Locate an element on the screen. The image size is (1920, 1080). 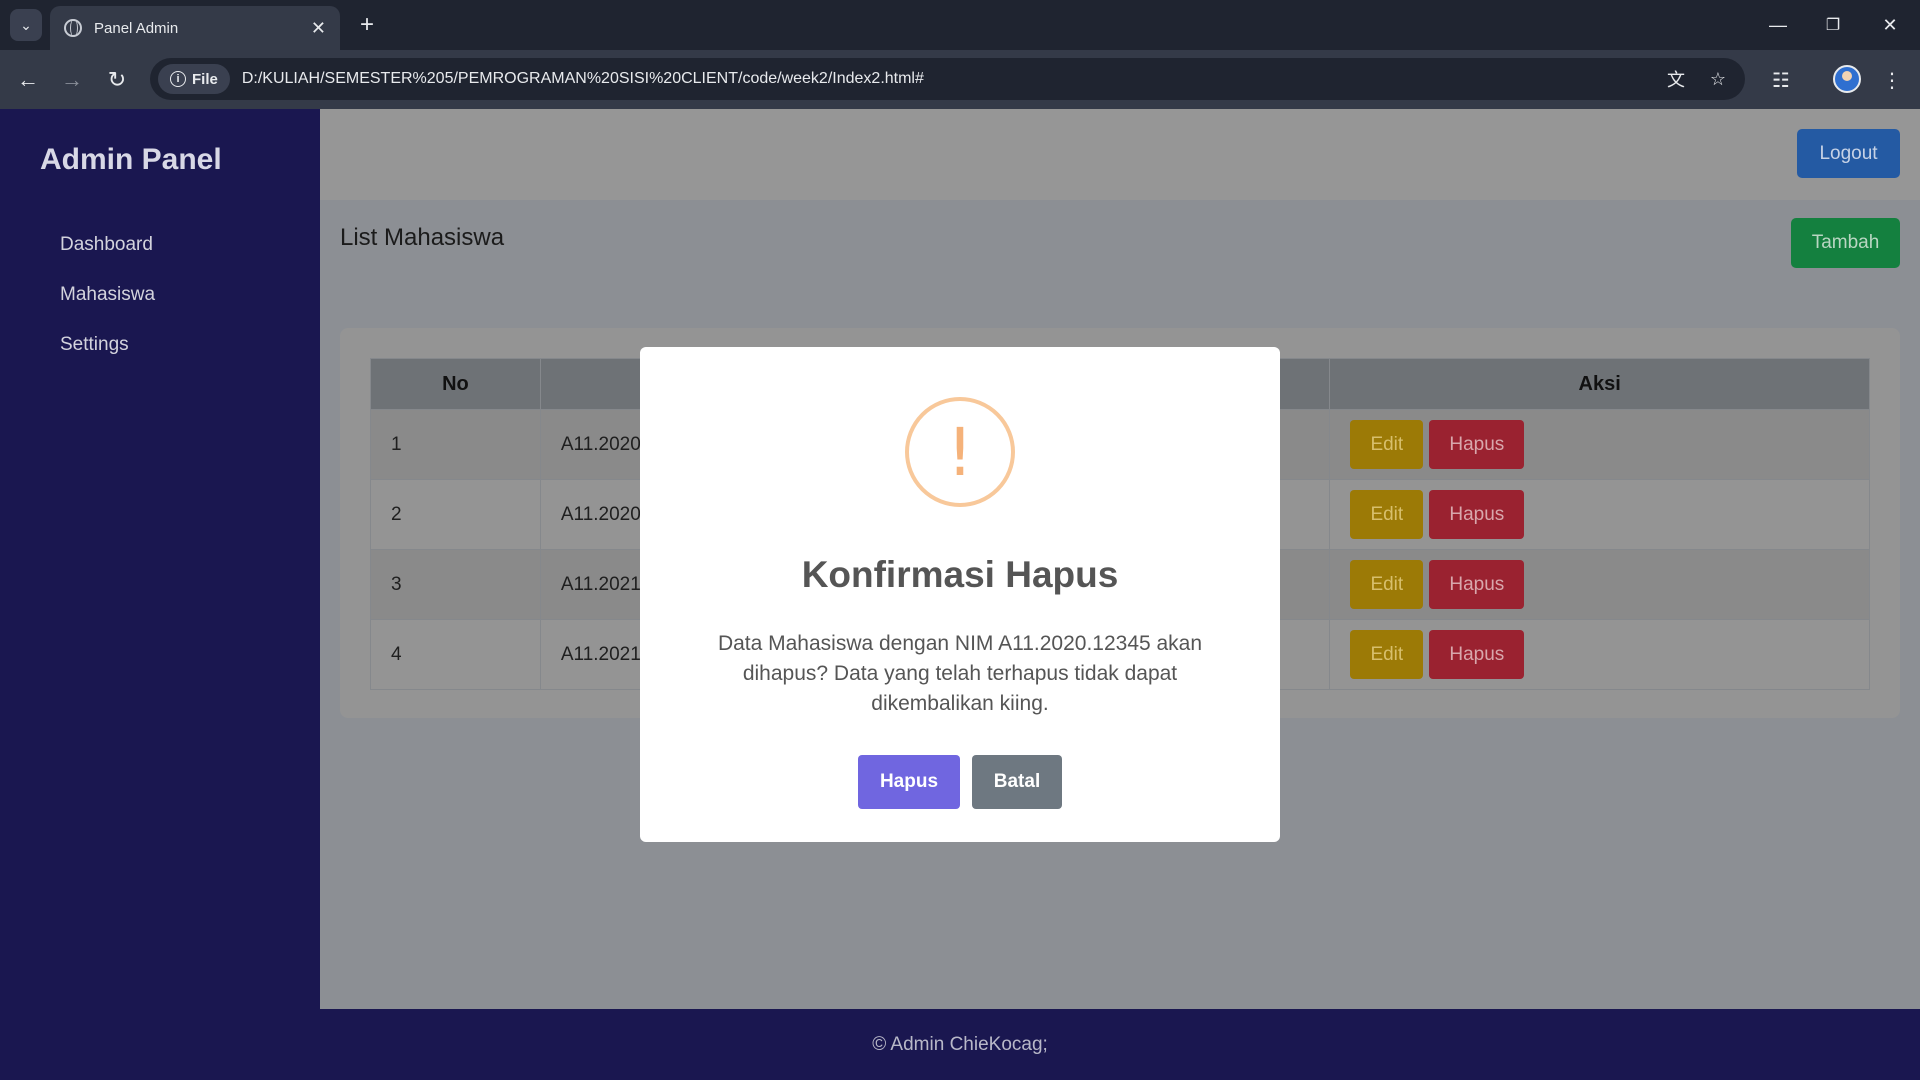
browser-tab: Panel Admin ✕ is located at coordinates (195, 28).